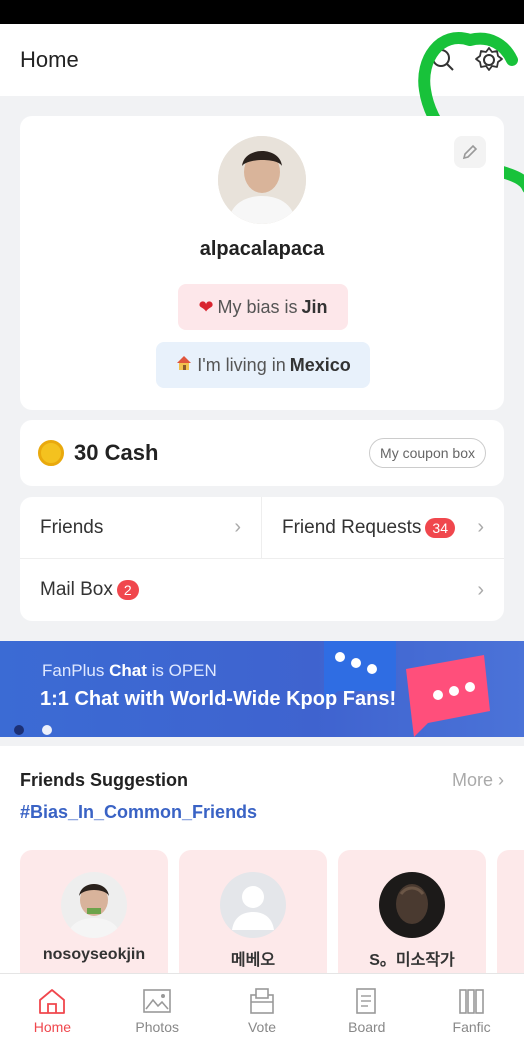 The width and height of the screenshot is (524, 1047). Describe the element at coordinates (47, 730) in the screenshot. I see `carousel-dot-active` at that location.